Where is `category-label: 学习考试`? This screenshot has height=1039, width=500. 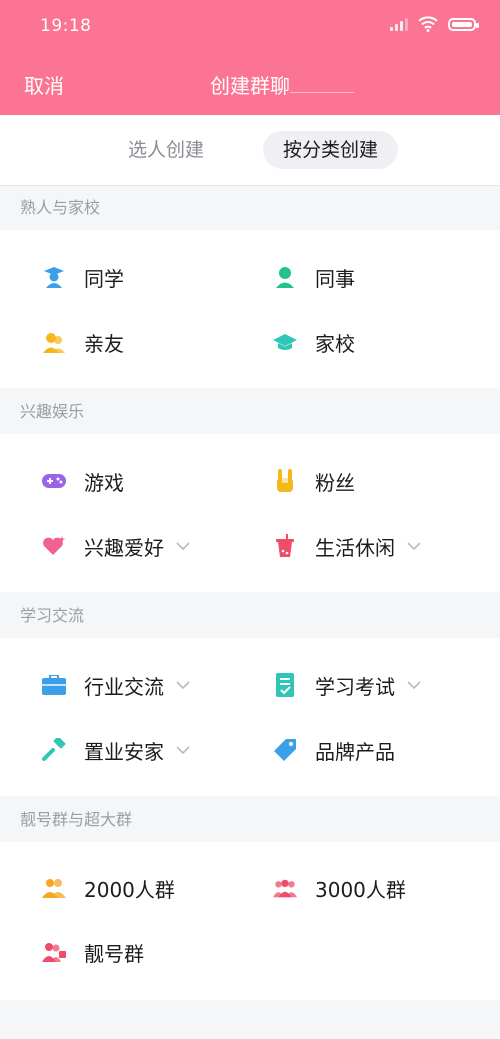 category-label: 学习考试 is located at coordinates (355, 686).